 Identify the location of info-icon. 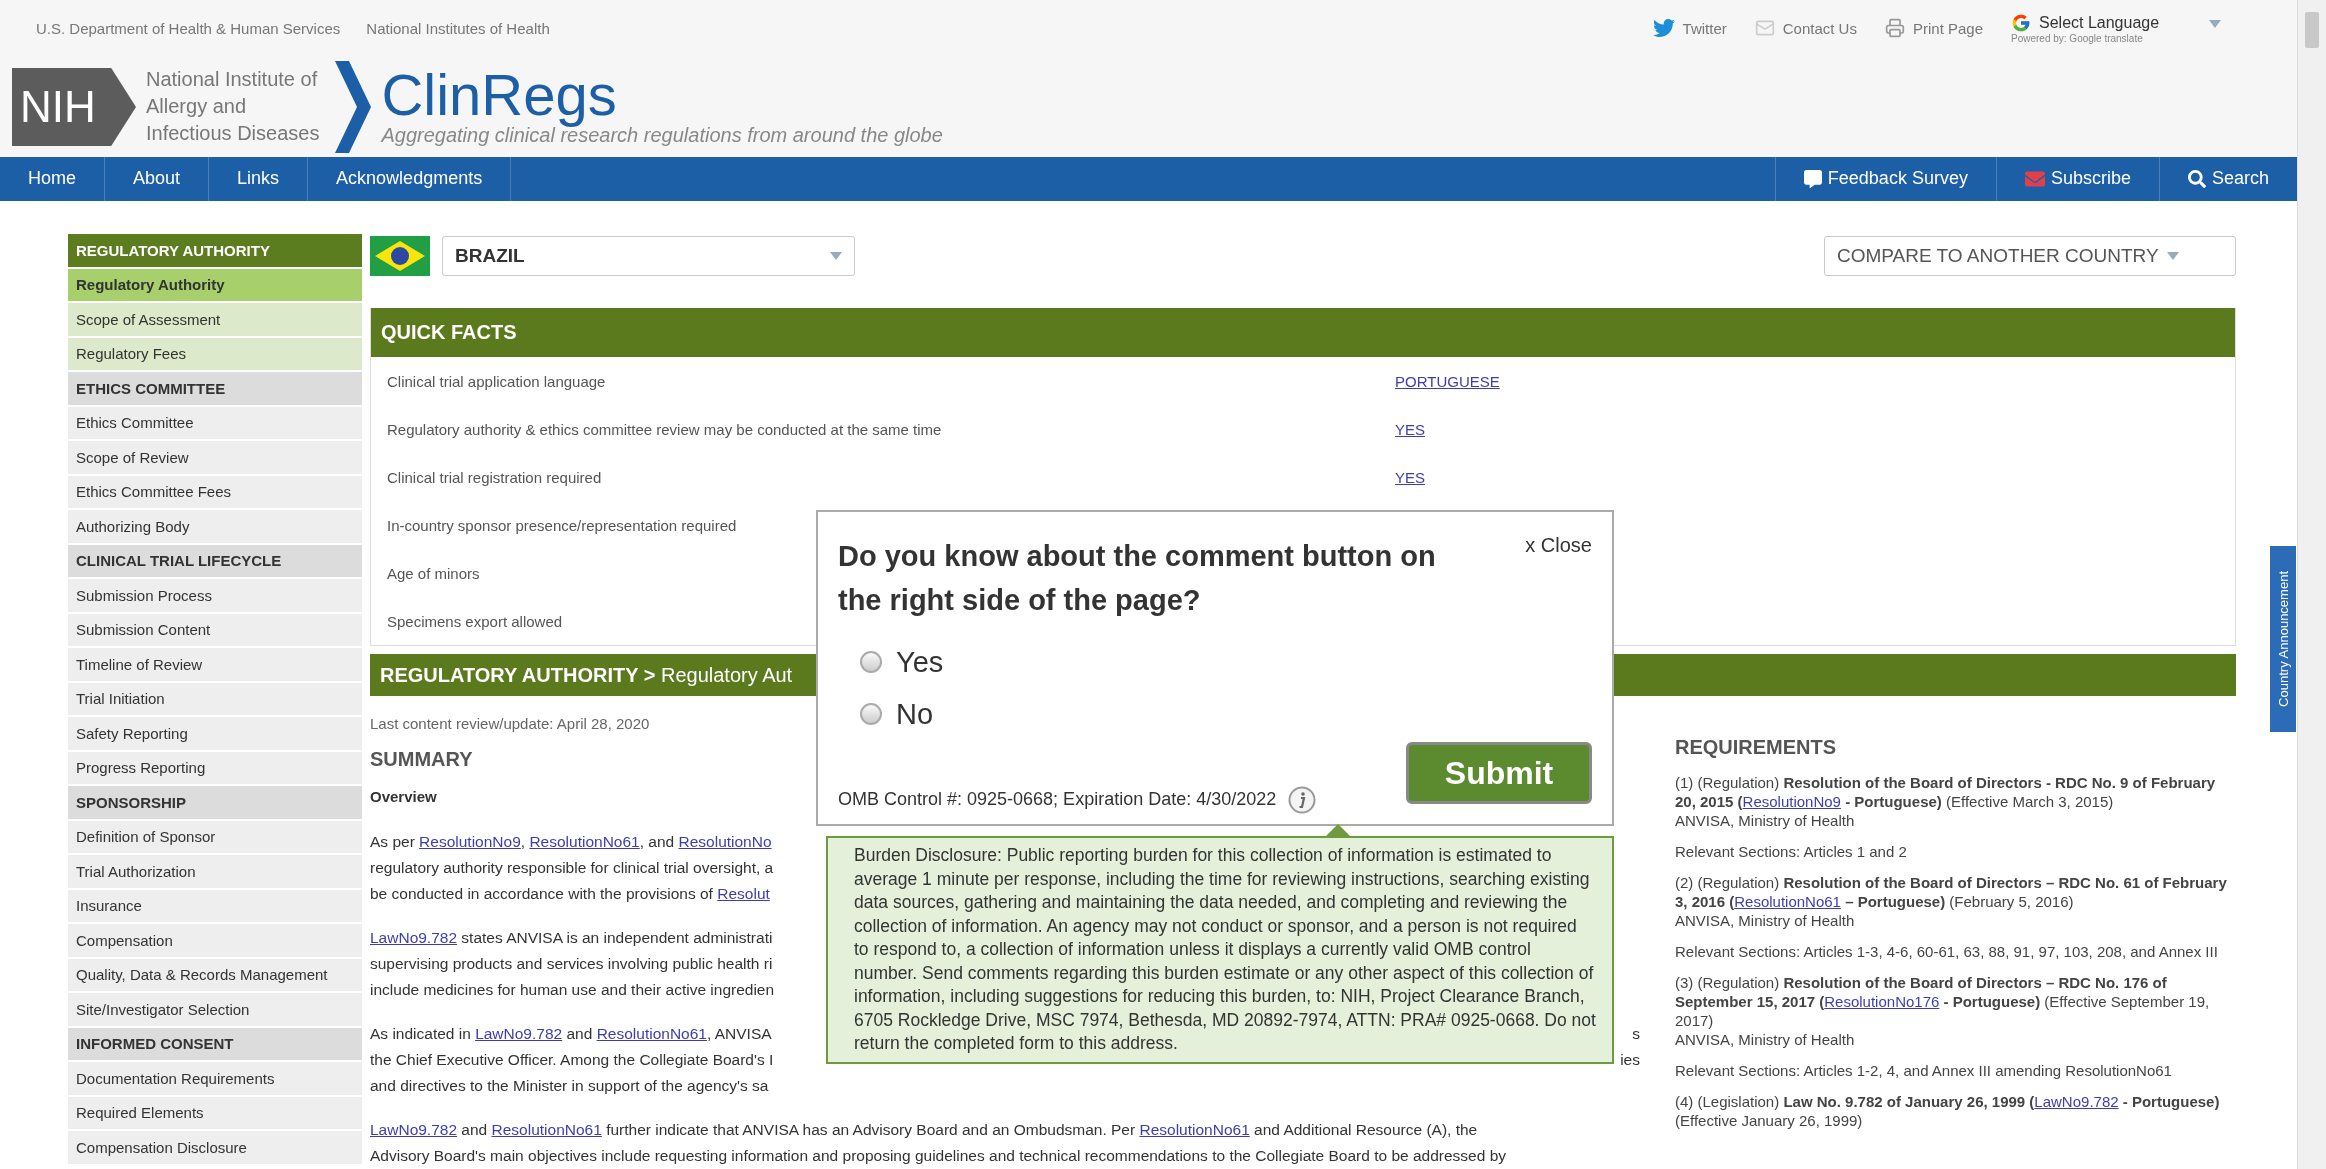
(1302, 800).